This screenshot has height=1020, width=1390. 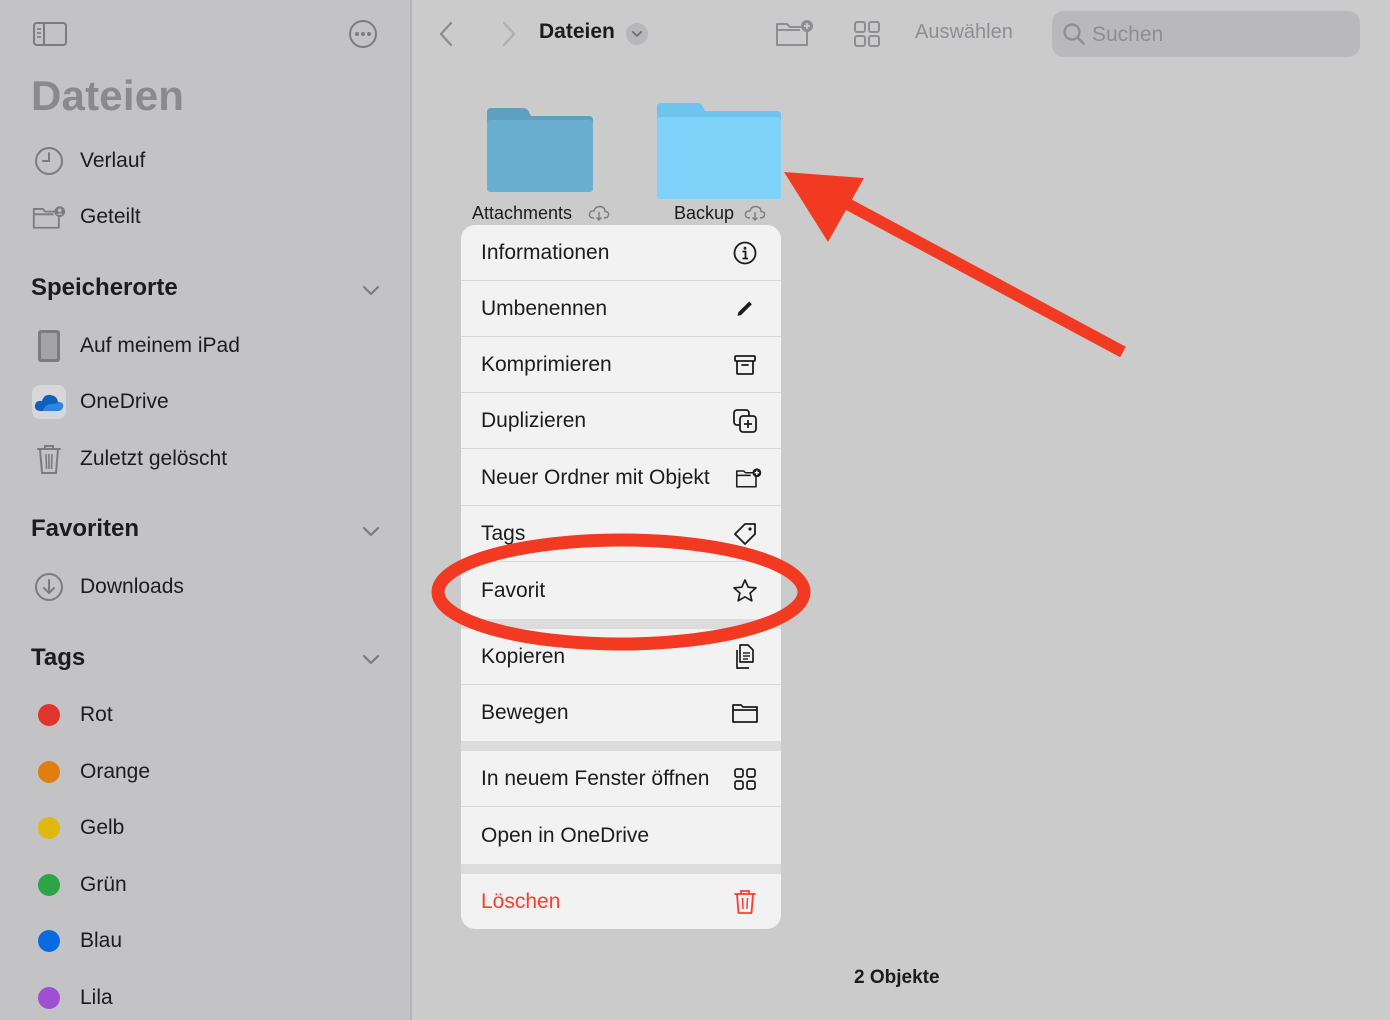 What do you see at coordinates (96, 997) in the screenshot?
I see `sidebar-item-label: Lila` at bounding box center [96, 997].